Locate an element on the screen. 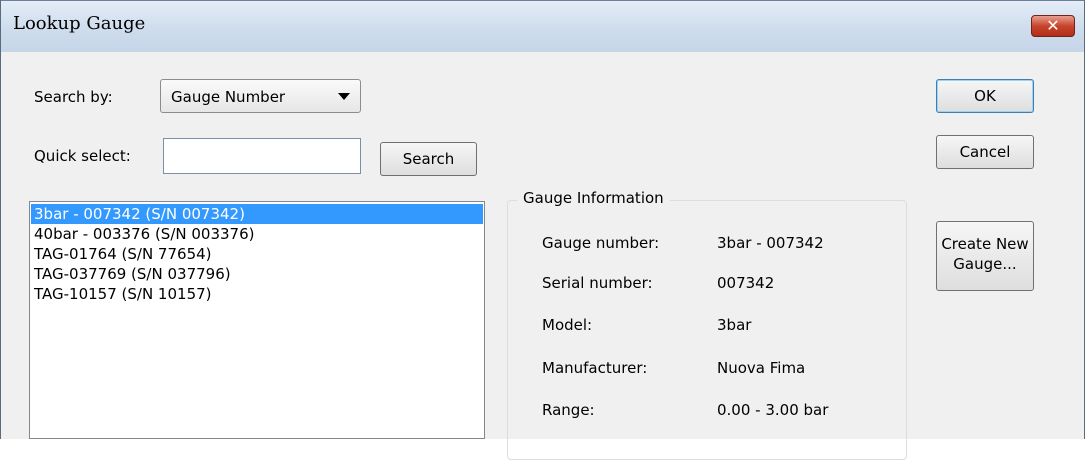 This screenshot has width=1085, height=460. search-by-dropdown: Gauge Number is located at coordinates (260, 96).